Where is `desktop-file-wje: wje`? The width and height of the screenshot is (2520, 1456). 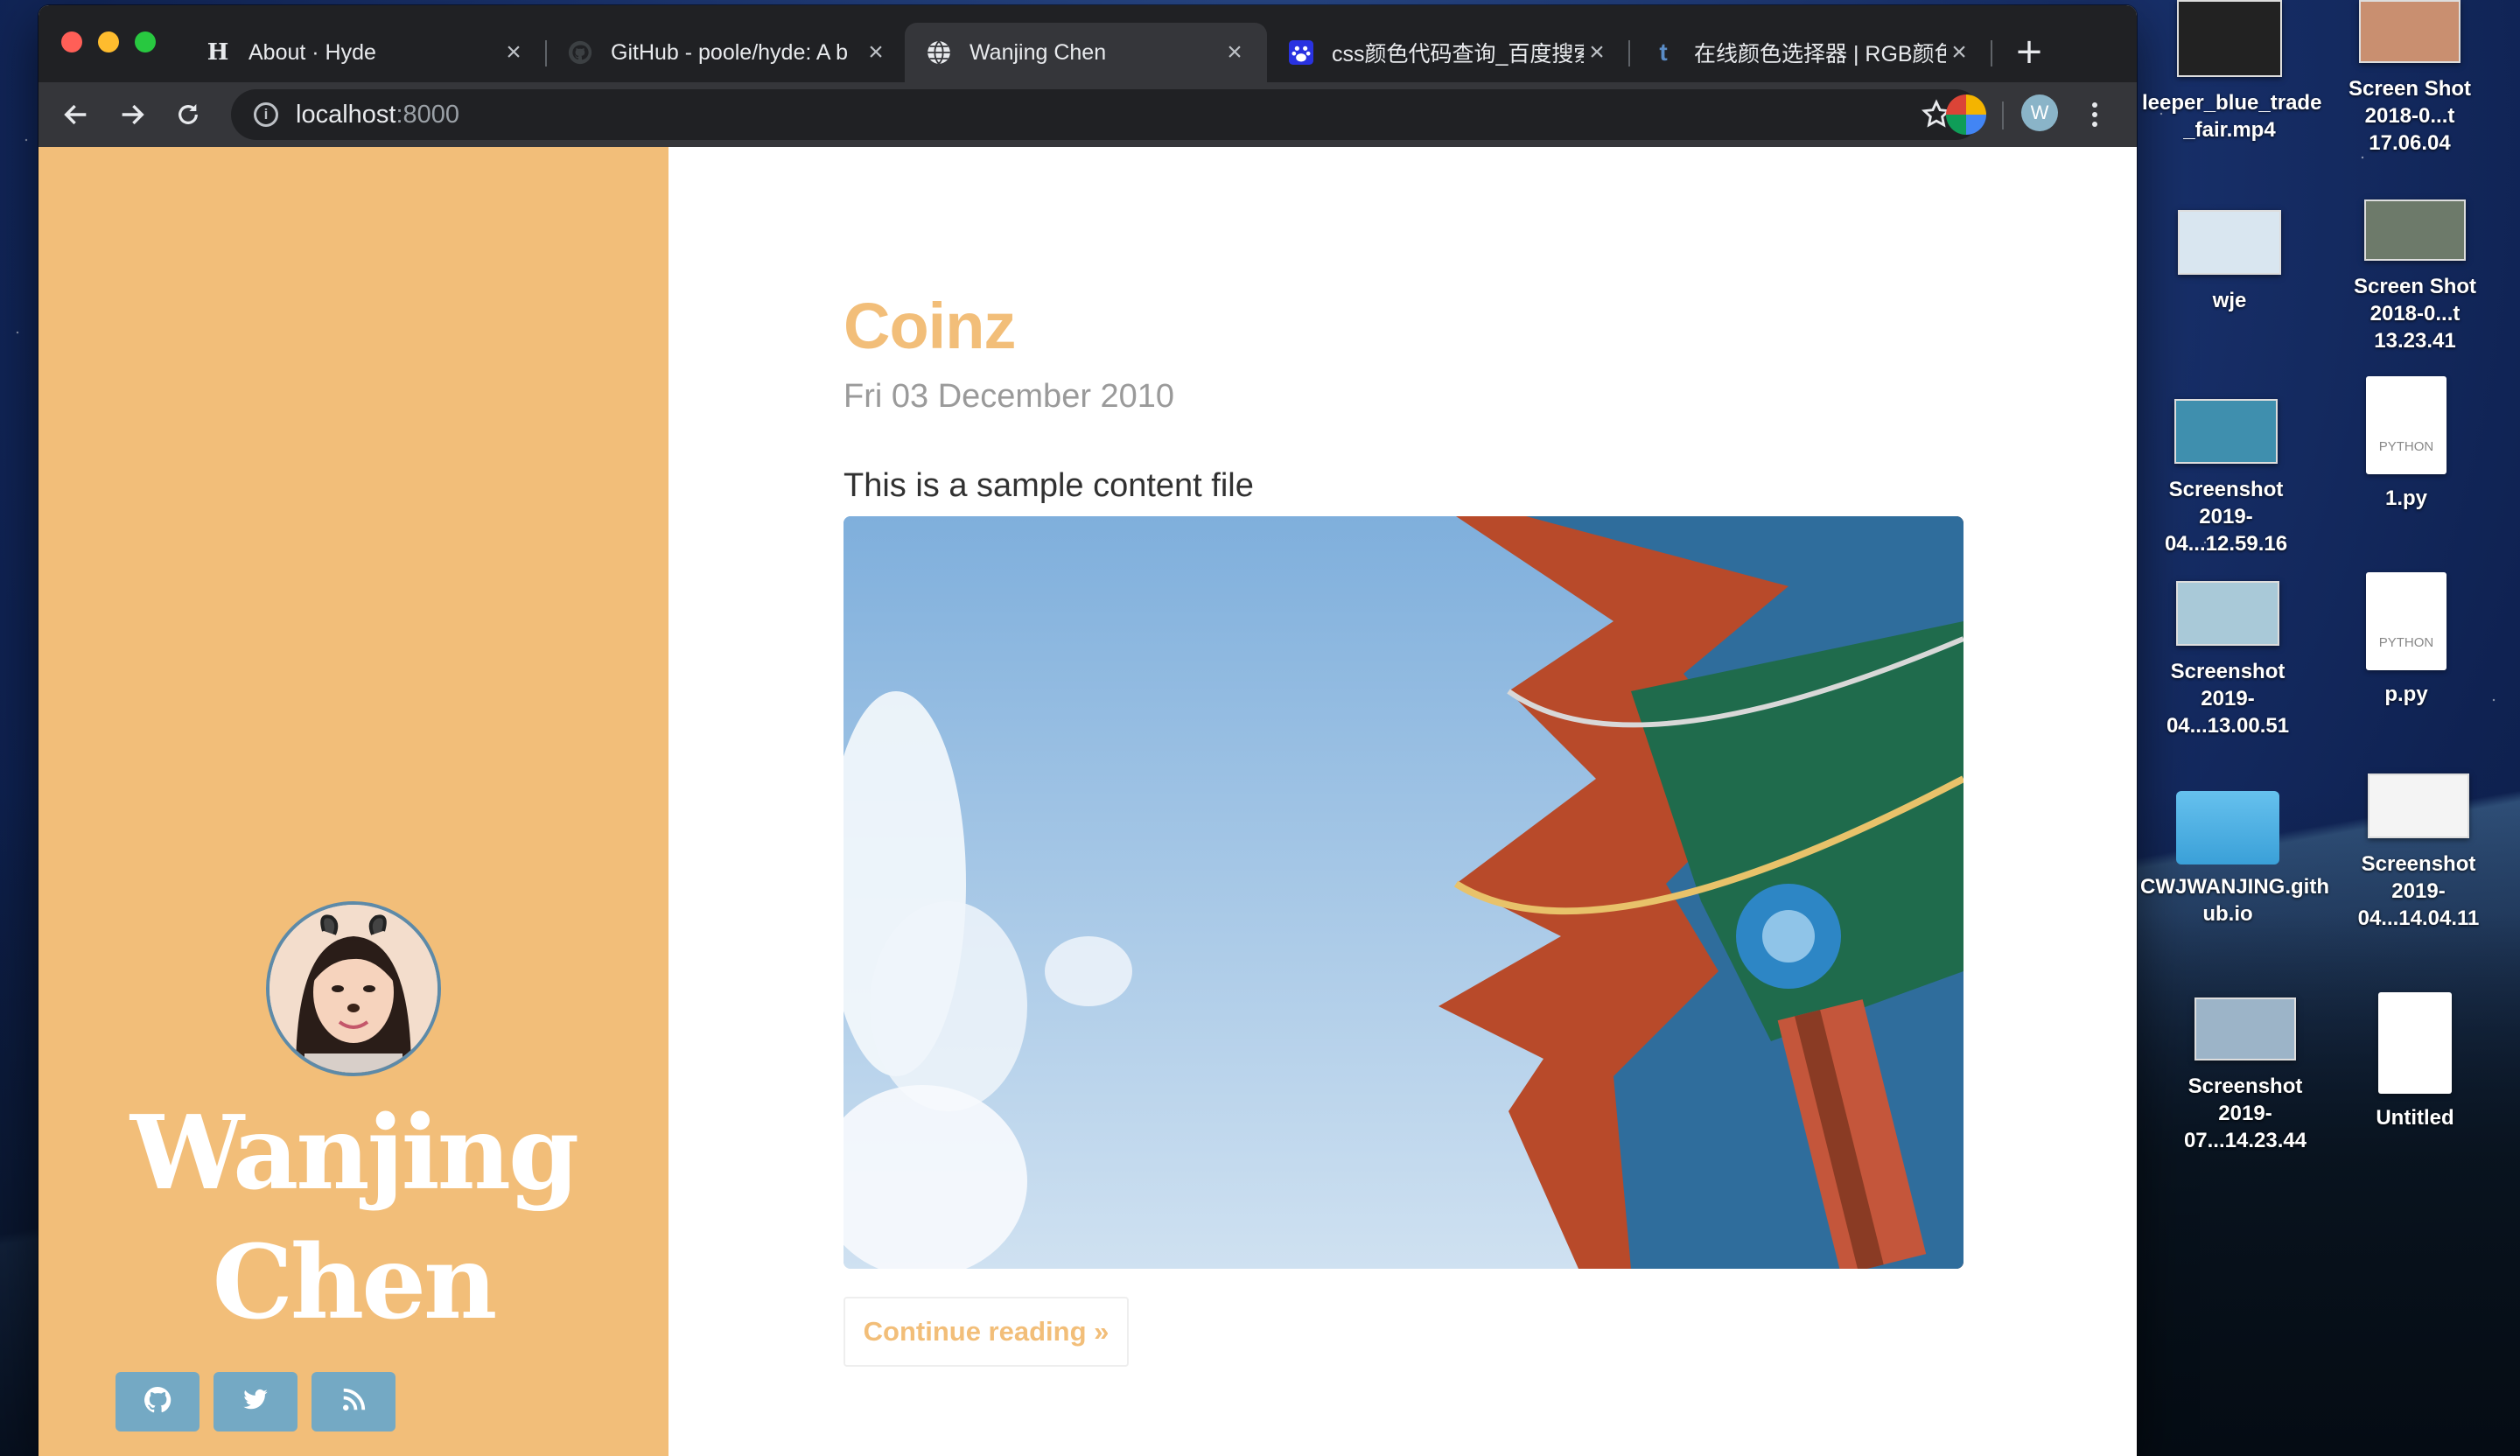
desktop-file-wje: wje is located at coordinates (2229, 262).